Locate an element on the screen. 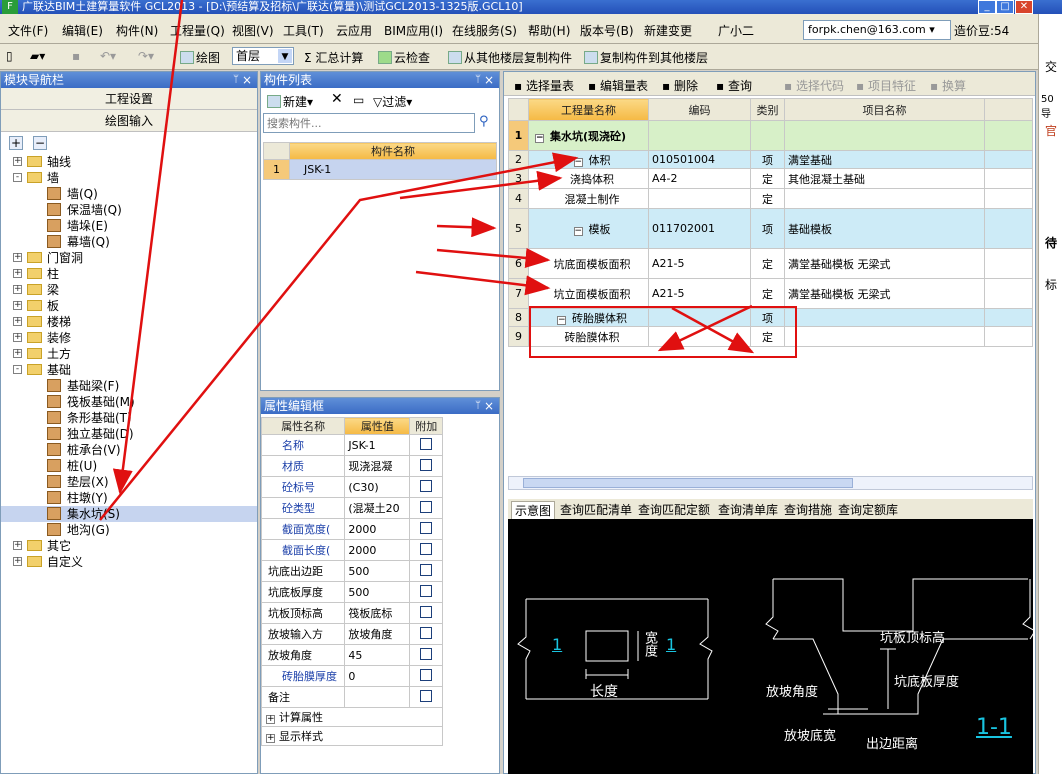 The width and height of the screenshot is (1062, 774). table-row: 8− 砖胎膜体积项 is located at coordinates (770, 317).